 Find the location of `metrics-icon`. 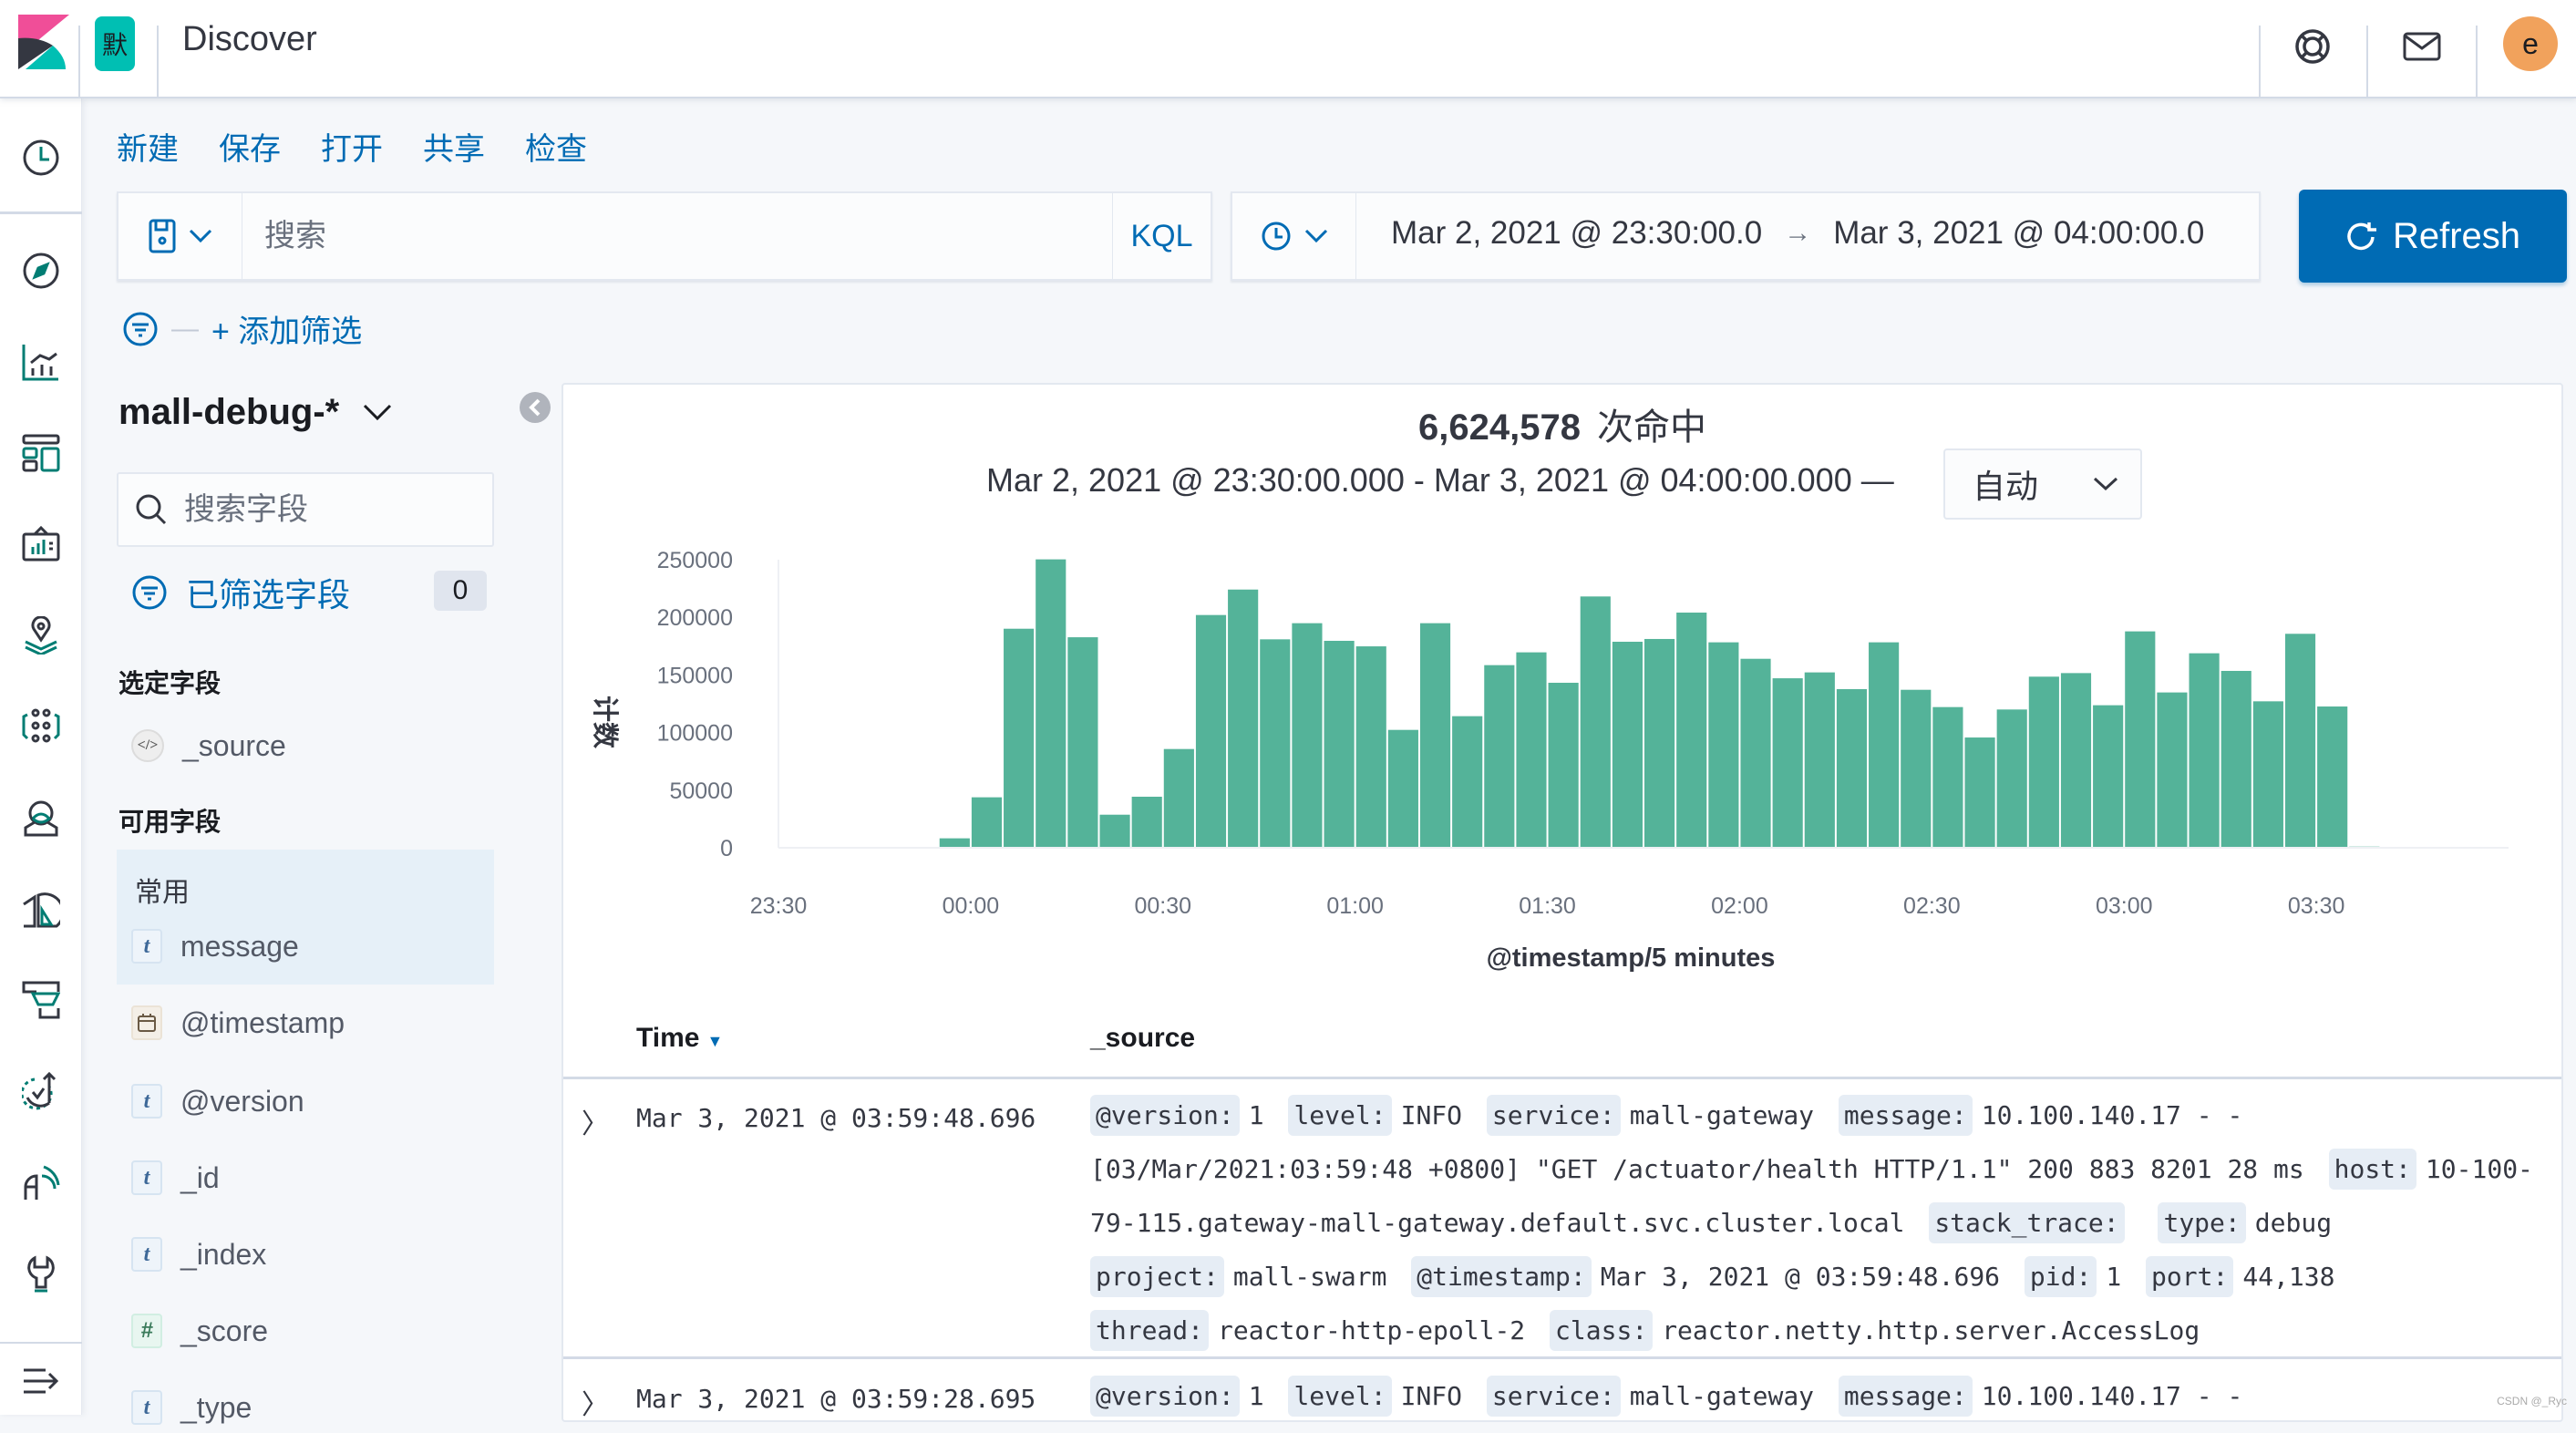

metrics-icon is located at coordinates (41, 818).